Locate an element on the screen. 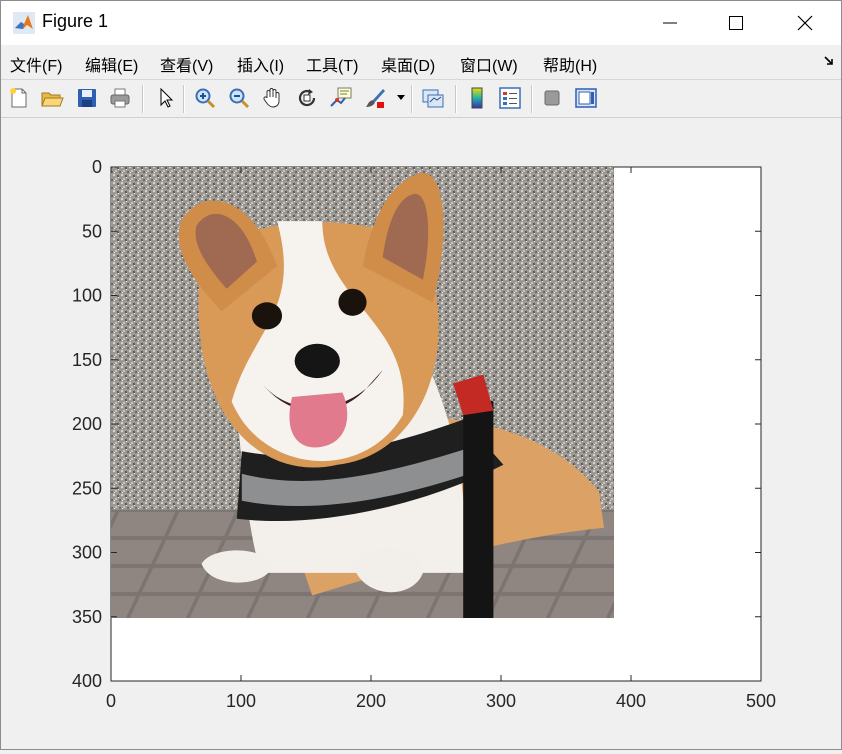  new-figure-icon is located at coordinates (18, 98).